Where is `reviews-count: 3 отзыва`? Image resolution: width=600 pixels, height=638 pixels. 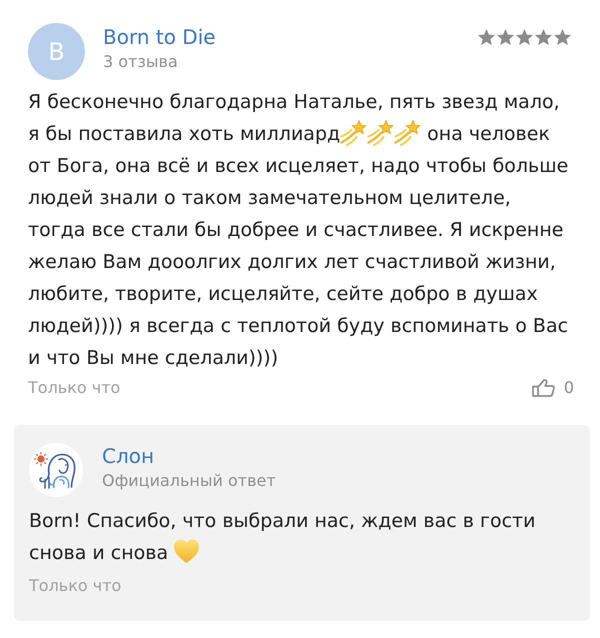 reviews-count: 3 отзыва is located at coordinates (140, 62).